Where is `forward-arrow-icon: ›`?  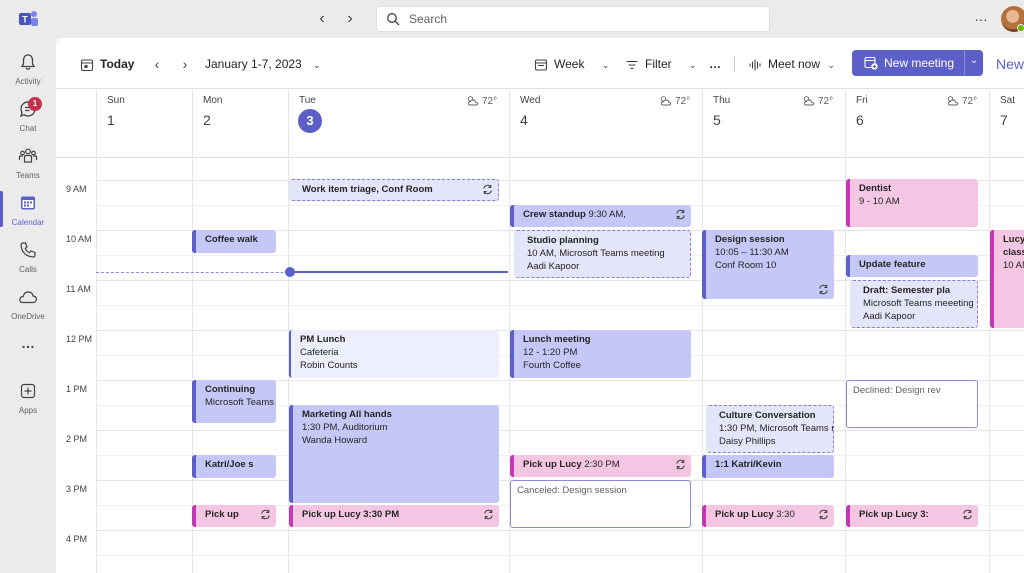 forward-arrow-icon: › is located at coordinates (350, 19).